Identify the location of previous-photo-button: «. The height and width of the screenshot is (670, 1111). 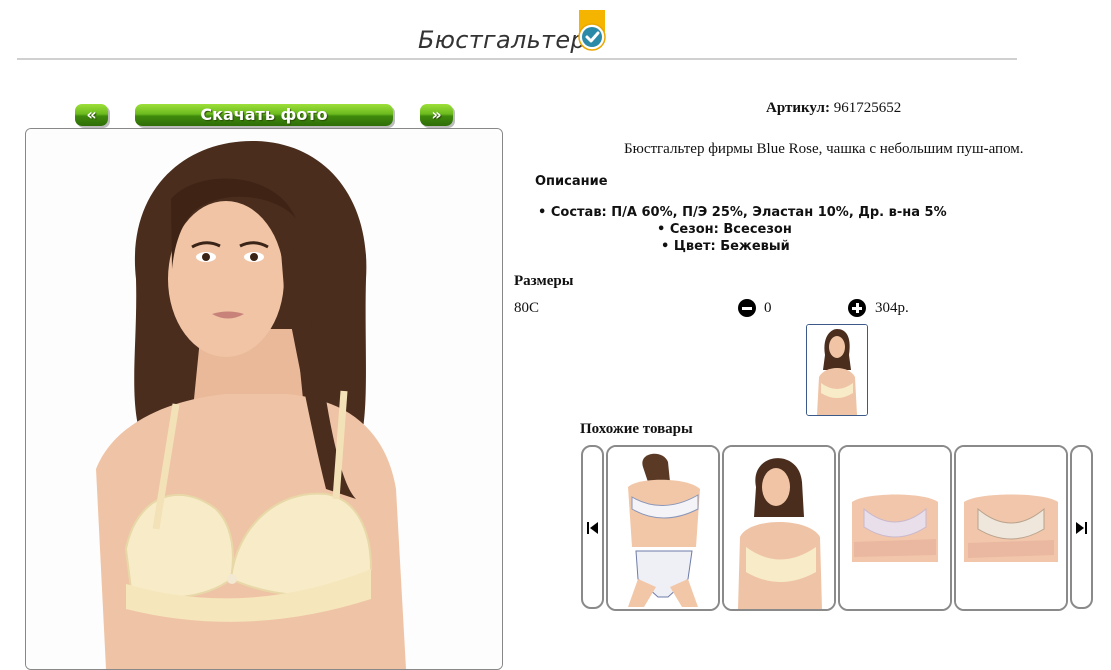
(91, 115).